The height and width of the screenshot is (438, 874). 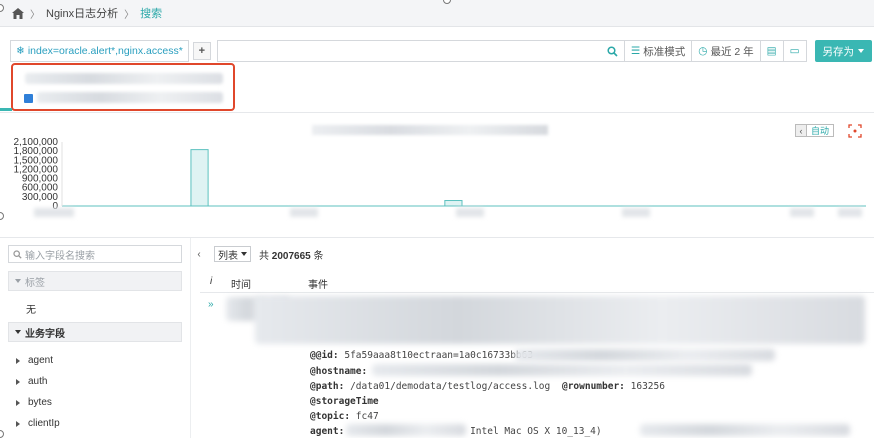 I want to click on mode-button: ☰ 标准模式, so click(x=658, y=51).